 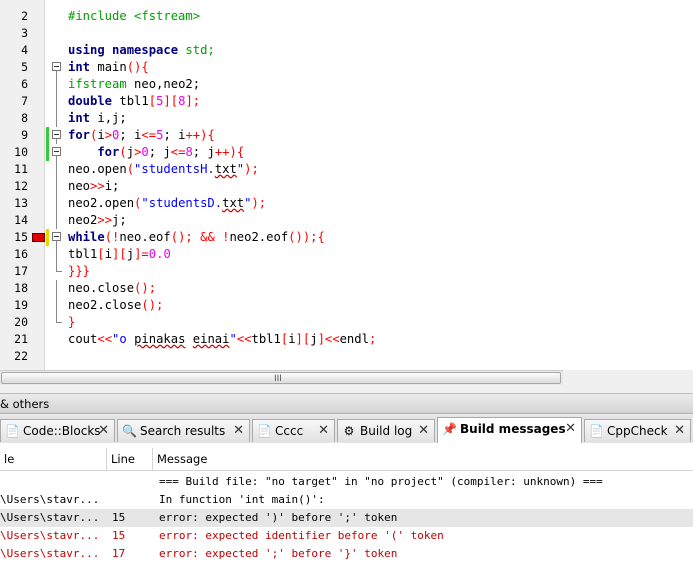 What do you see at coordinates (24, 67) in the screenshot?
I see `line-number: 5` at bounding box center [24, 67].